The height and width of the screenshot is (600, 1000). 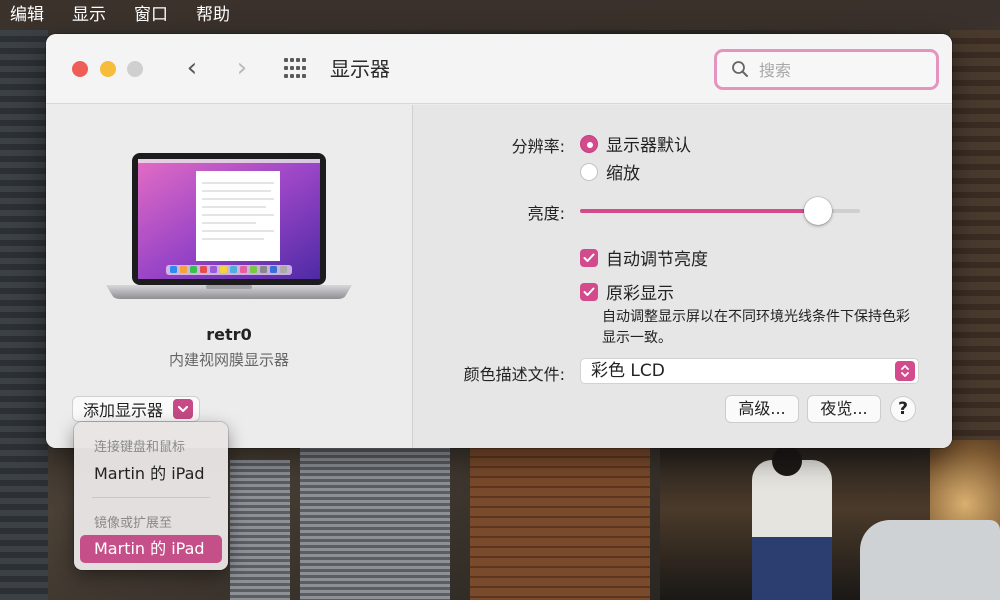 I want to click on device-name: retr0, so click(x=229, y=334).